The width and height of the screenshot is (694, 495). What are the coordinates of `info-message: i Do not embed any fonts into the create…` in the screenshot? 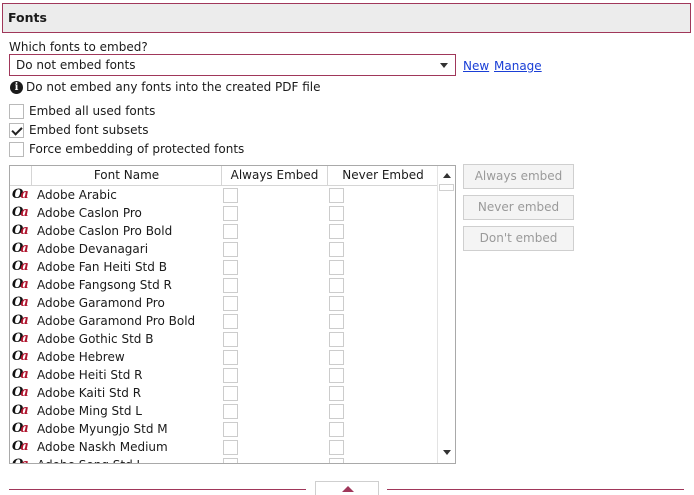 It's located at (165, 87).